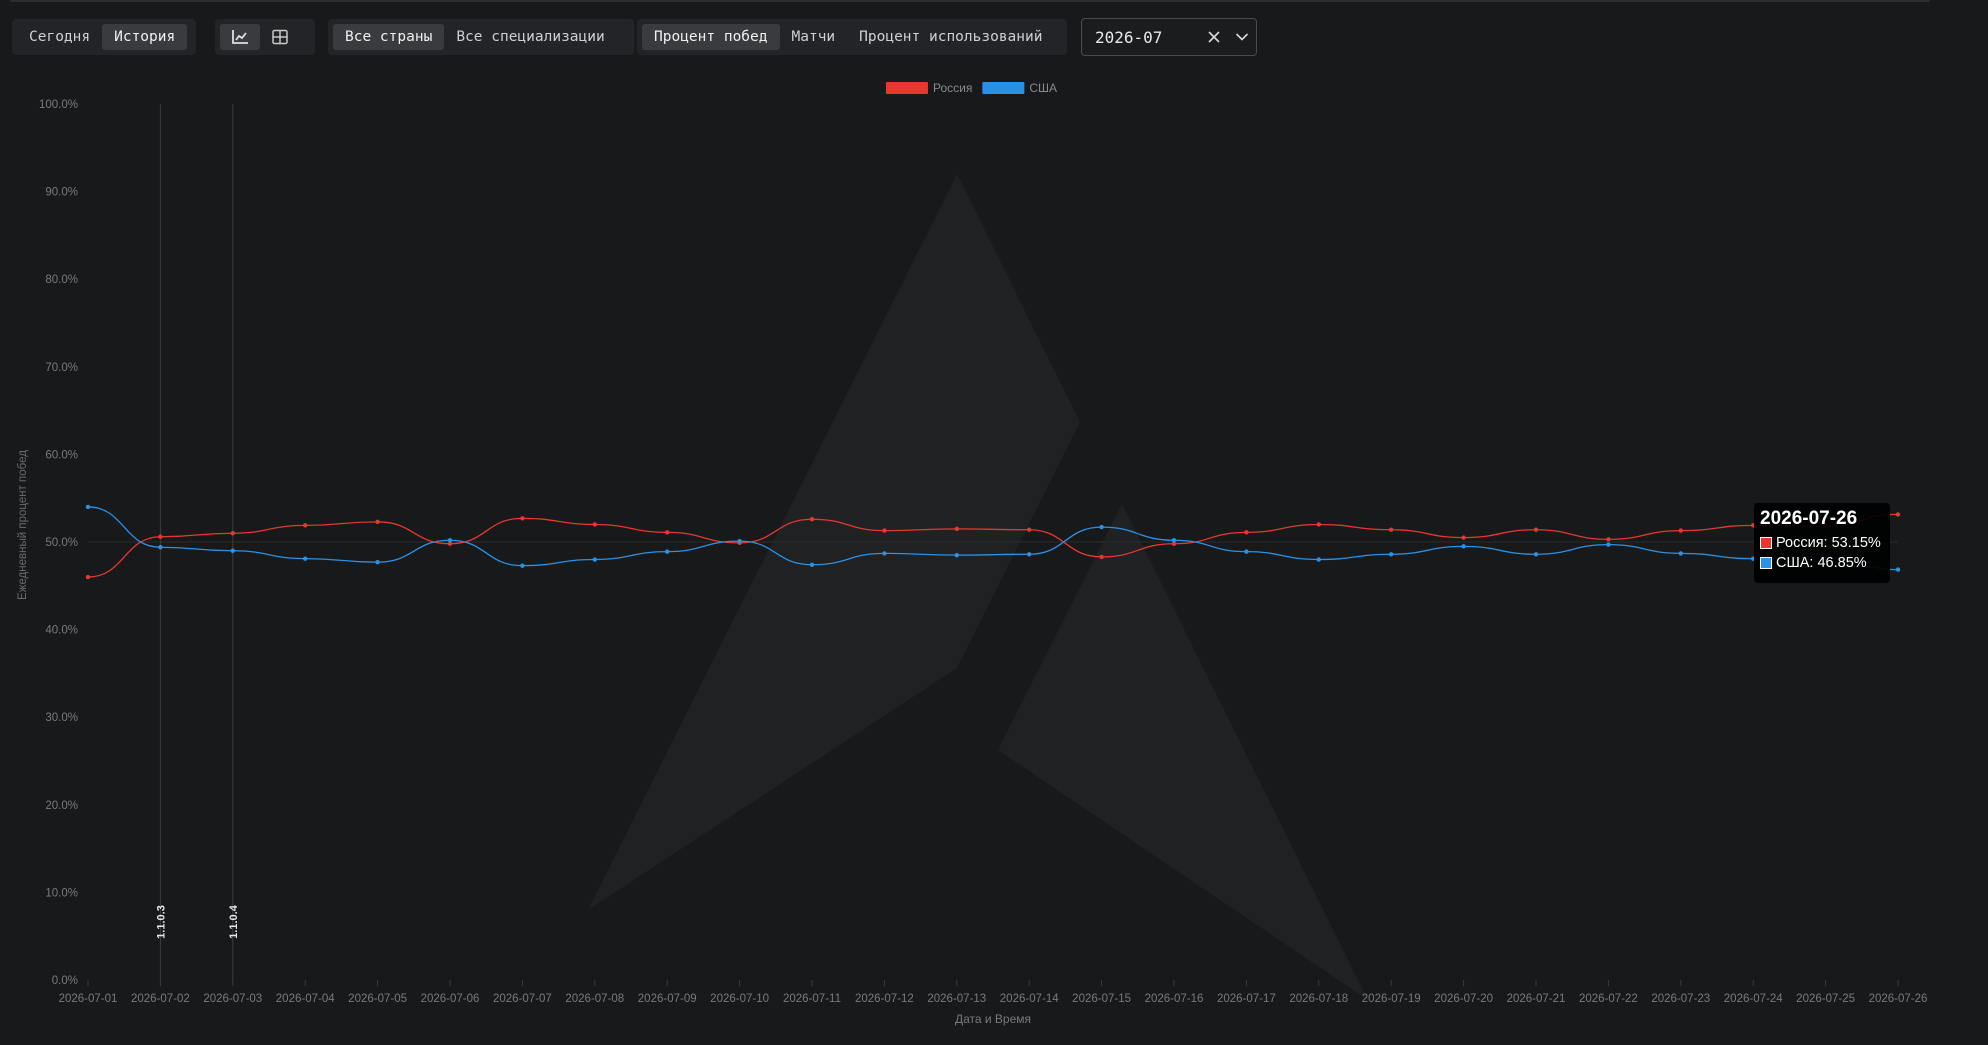 Image resolution: width=1988 pixels, height=1045 pixels. I want to click on y-axis-title: Ежедневный процент побед, so click(23, 525).